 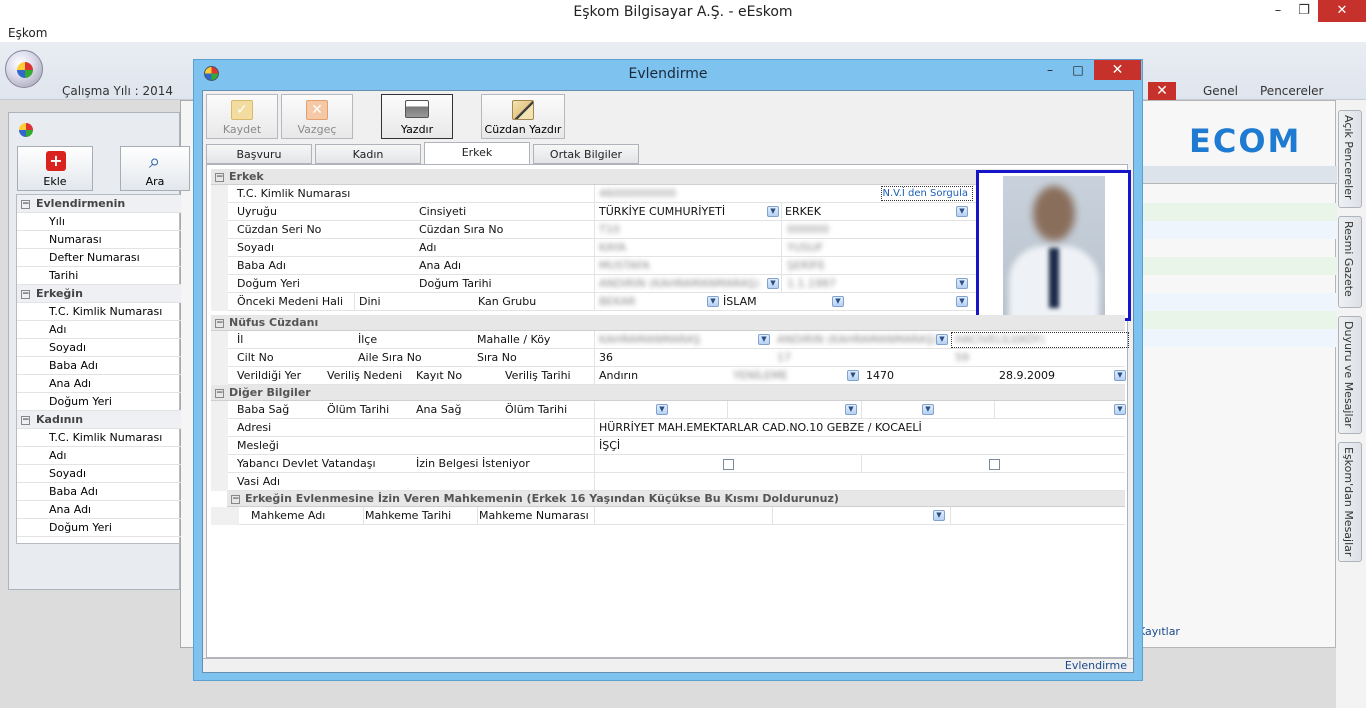 What do you see at coordinates (928, 409) in the screenshot?
I see `ana-sag-dropdown-icon: ▼` at bounding box center [928, 409].